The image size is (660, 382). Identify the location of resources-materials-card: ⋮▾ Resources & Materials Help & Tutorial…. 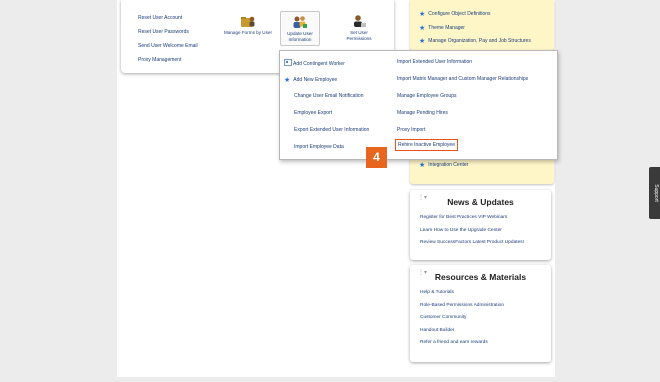
(480, 313).